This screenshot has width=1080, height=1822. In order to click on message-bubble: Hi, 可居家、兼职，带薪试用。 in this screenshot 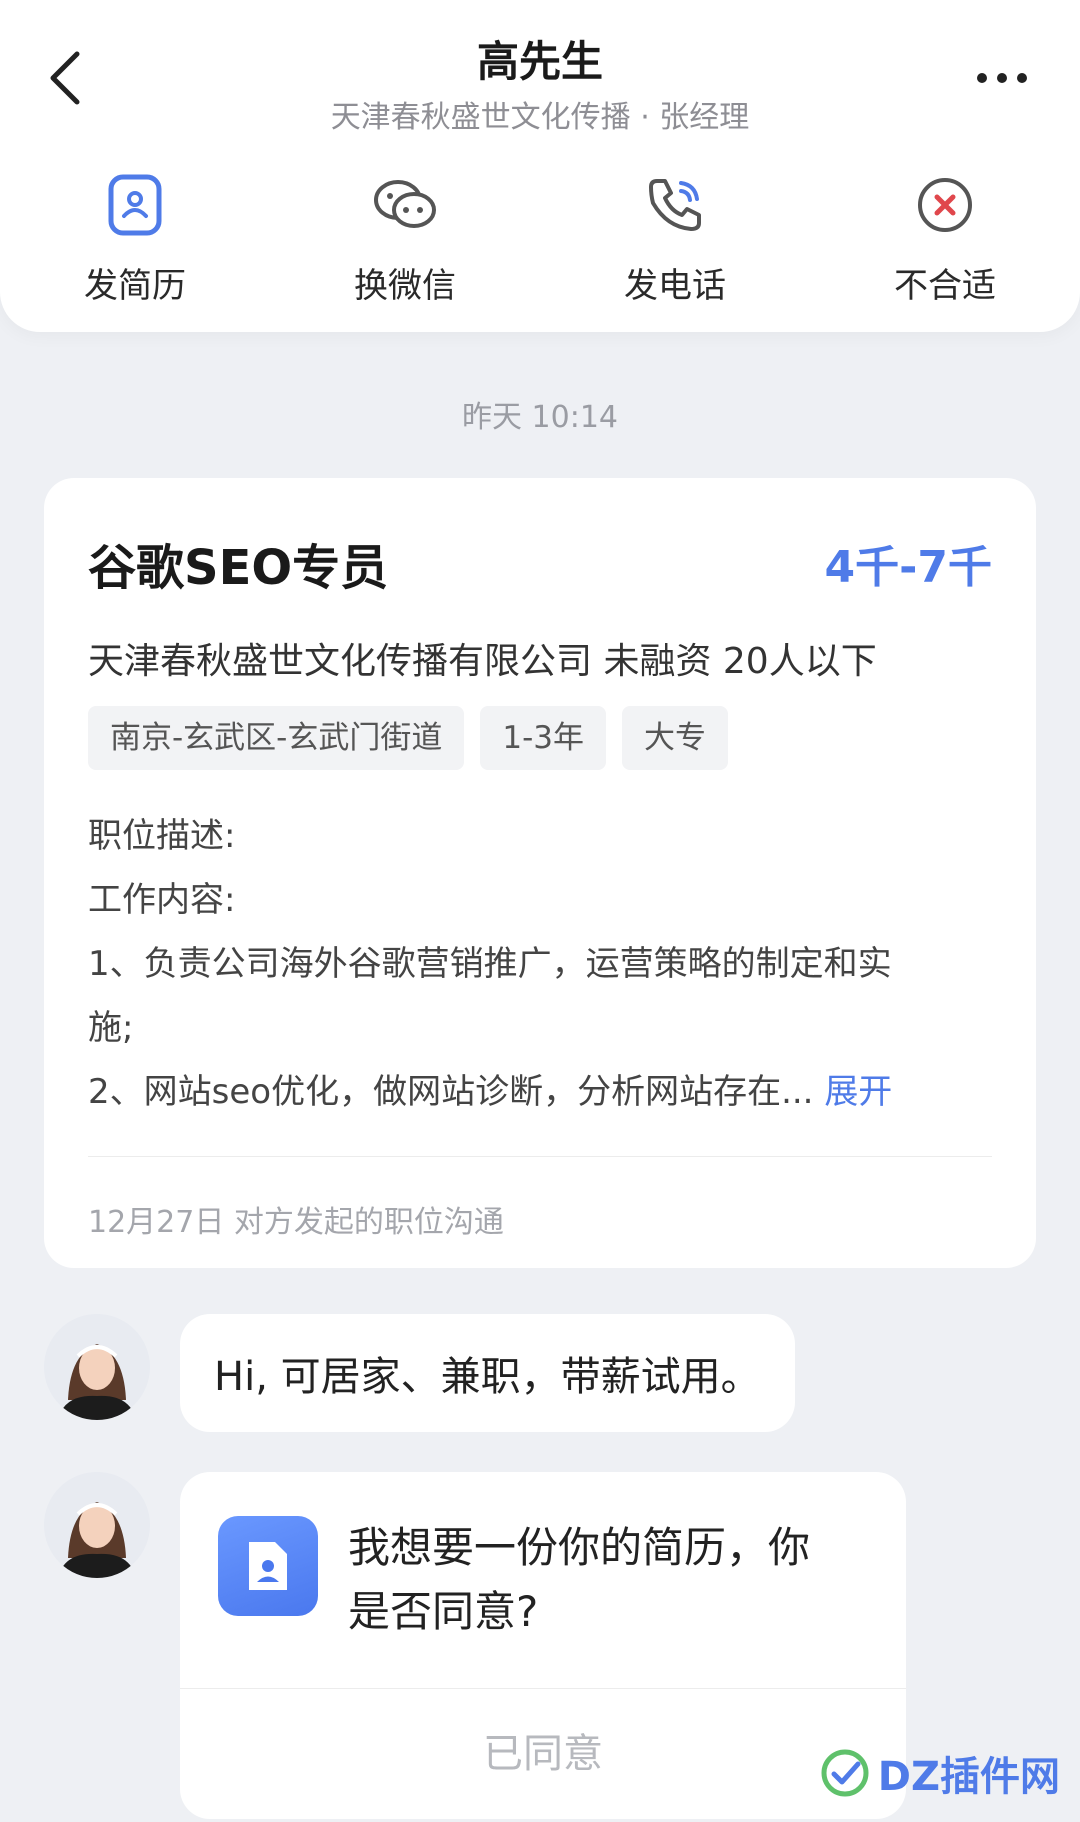, I will do `click(487, 1373)`.